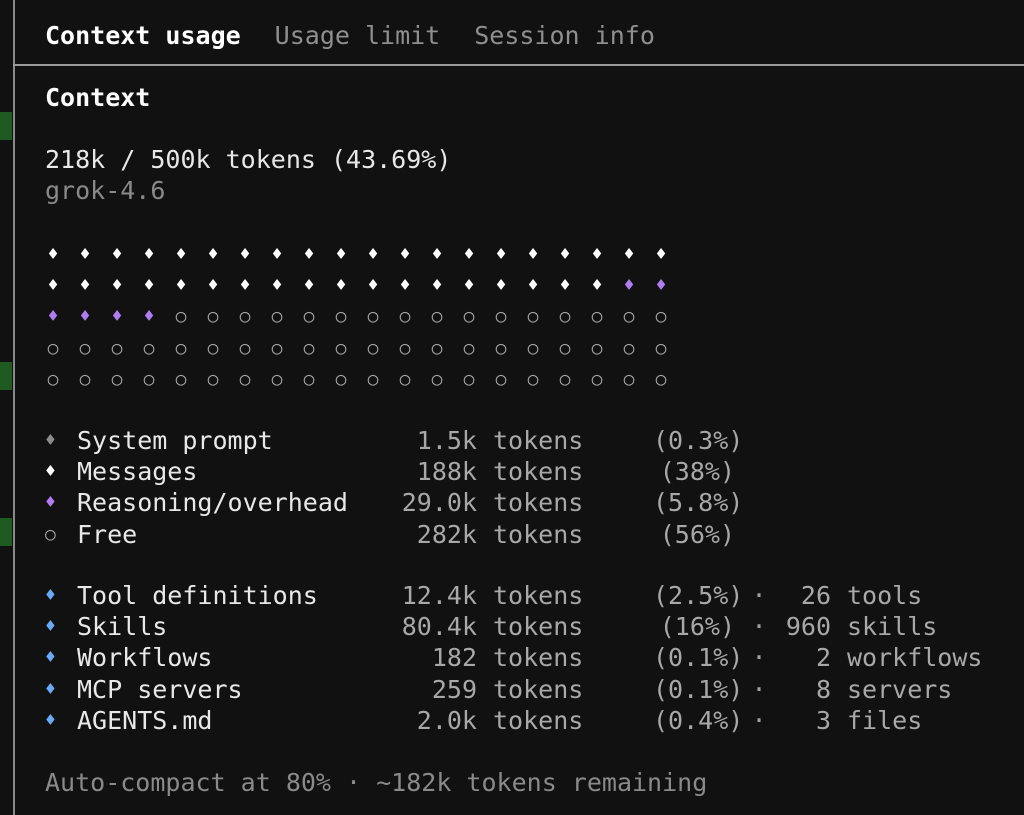 The width and height of the screenshot is (1024, 815). Describe the element at coordinates (107, 534) in the screenshot. I see `breakdown-label: Free` at that location.